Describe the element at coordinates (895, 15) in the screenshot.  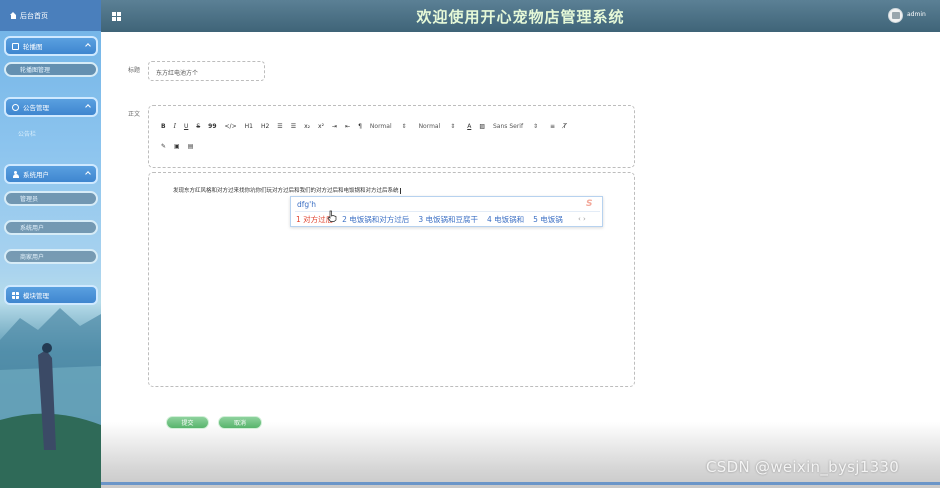
I see `avatar` at that location.